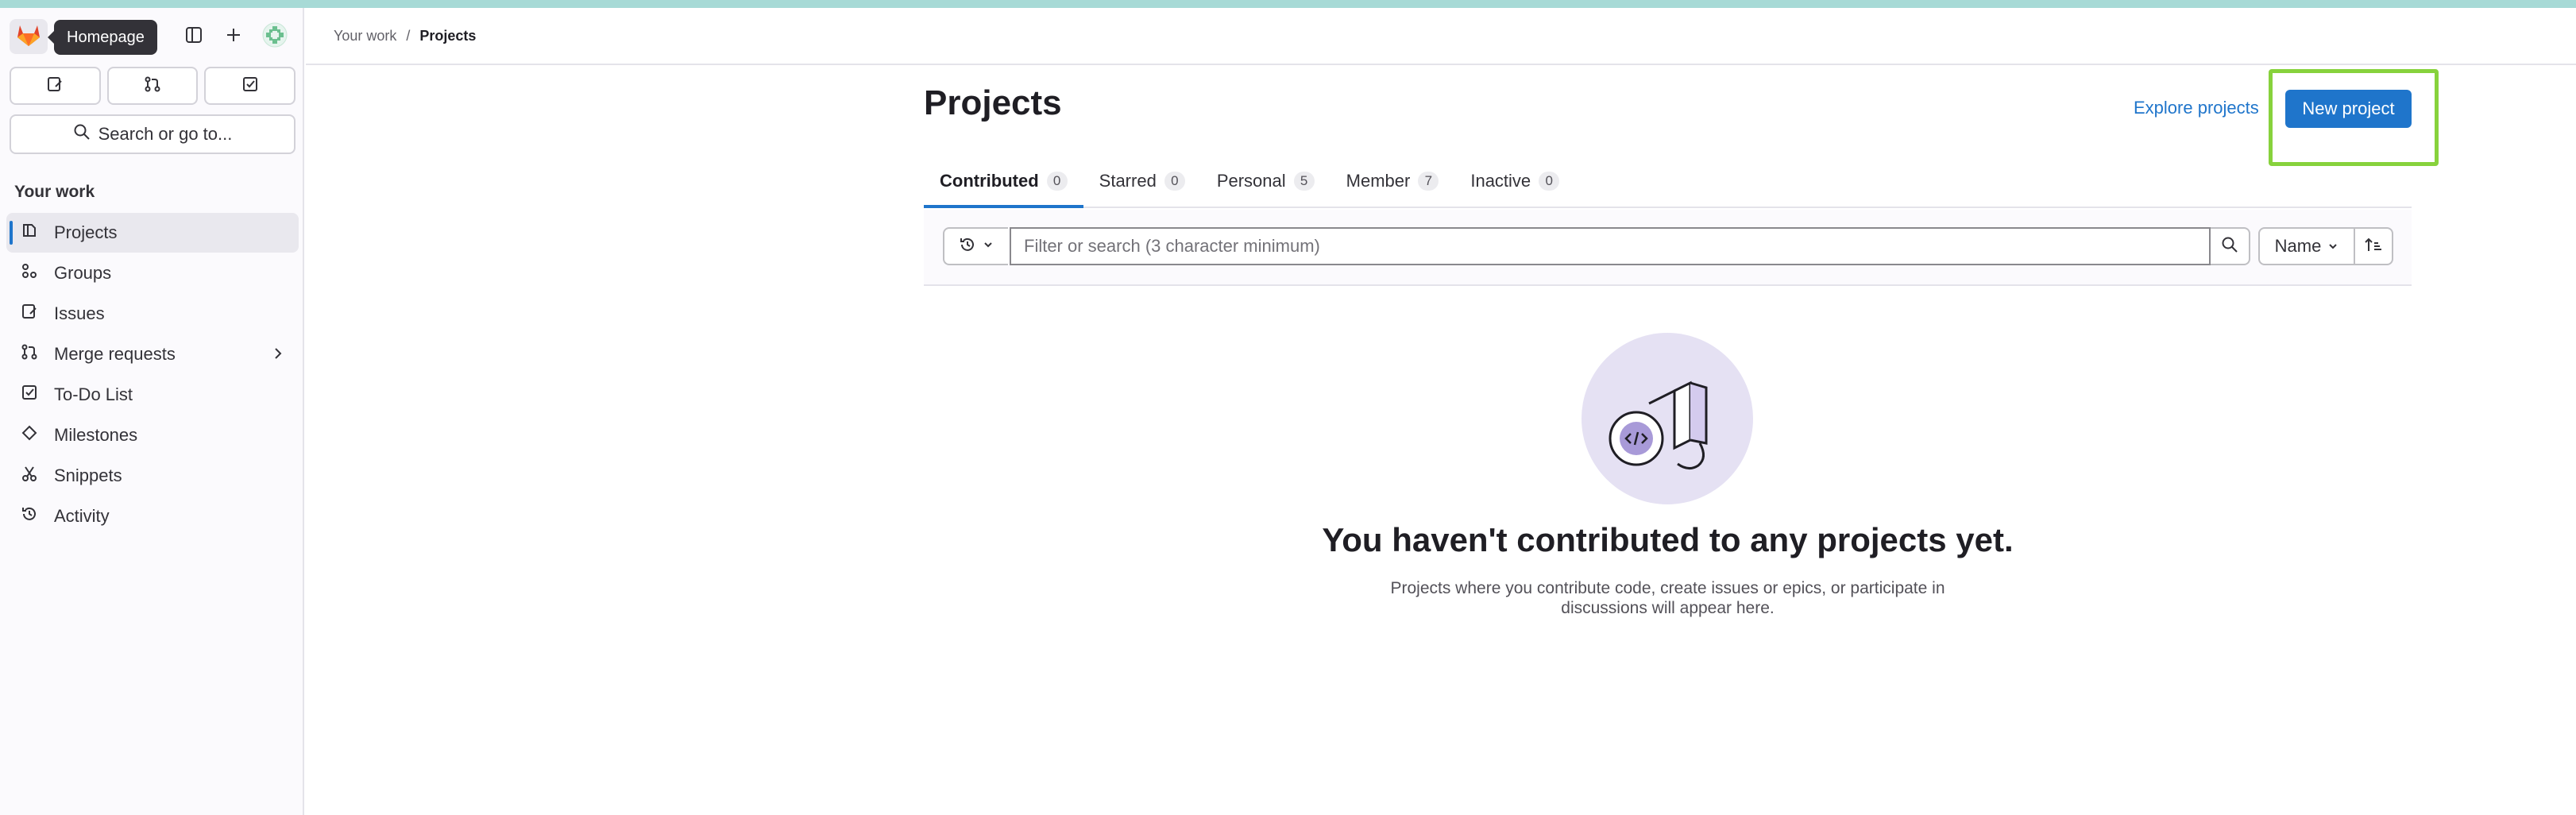 This screenshot has width=2576, height=815. Describe the element at coordinates (152, 273) in the screenshot. I see `sidebar-item-groups: Groups` at that location.